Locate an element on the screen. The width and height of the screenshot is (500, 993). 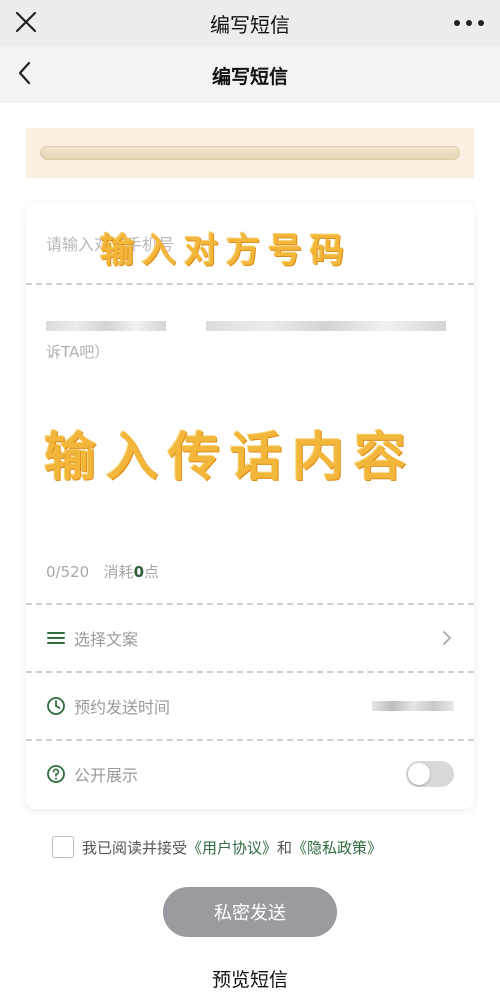
message-overlay-text: 输入传话内容 is located at coordinates (230, 458).